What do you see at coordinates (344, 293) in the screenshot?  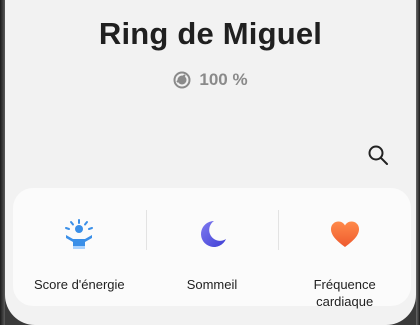 I see `tile-heart-rate-label: Fréquence cardiaque` at bounding box center [344, 293].